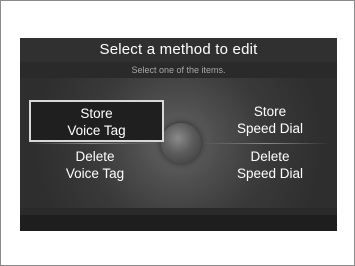 Image resolution: width=355 pixels, height=266 pixels. I want to click on store-speed-dial-button: Store Speed Dial, so click(270, 122).